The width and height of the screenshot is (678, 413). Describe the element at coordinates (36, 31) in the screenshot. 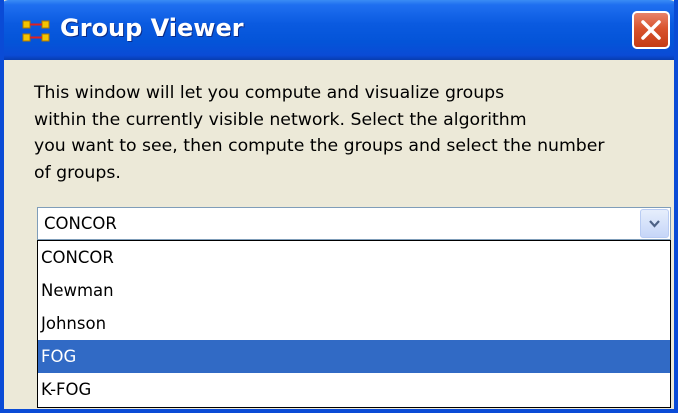

I see `network-nodes-icon` at that location.